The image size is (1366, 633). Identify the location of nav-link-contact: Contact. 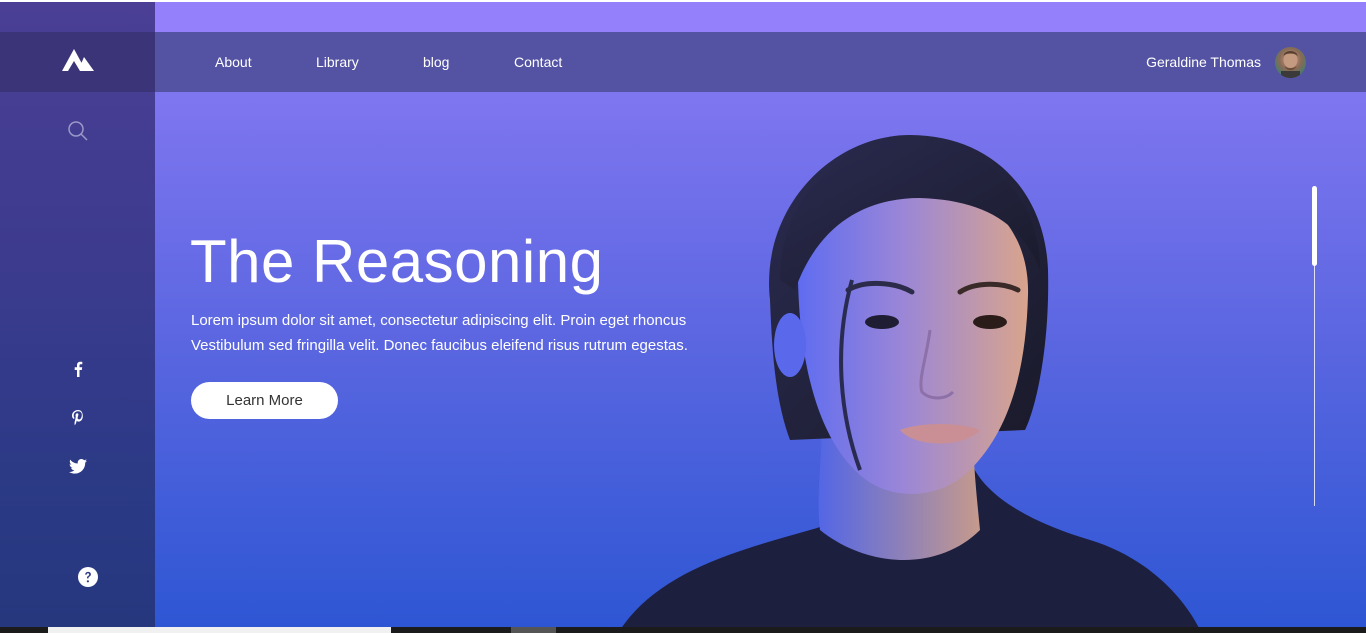
(538, 62).